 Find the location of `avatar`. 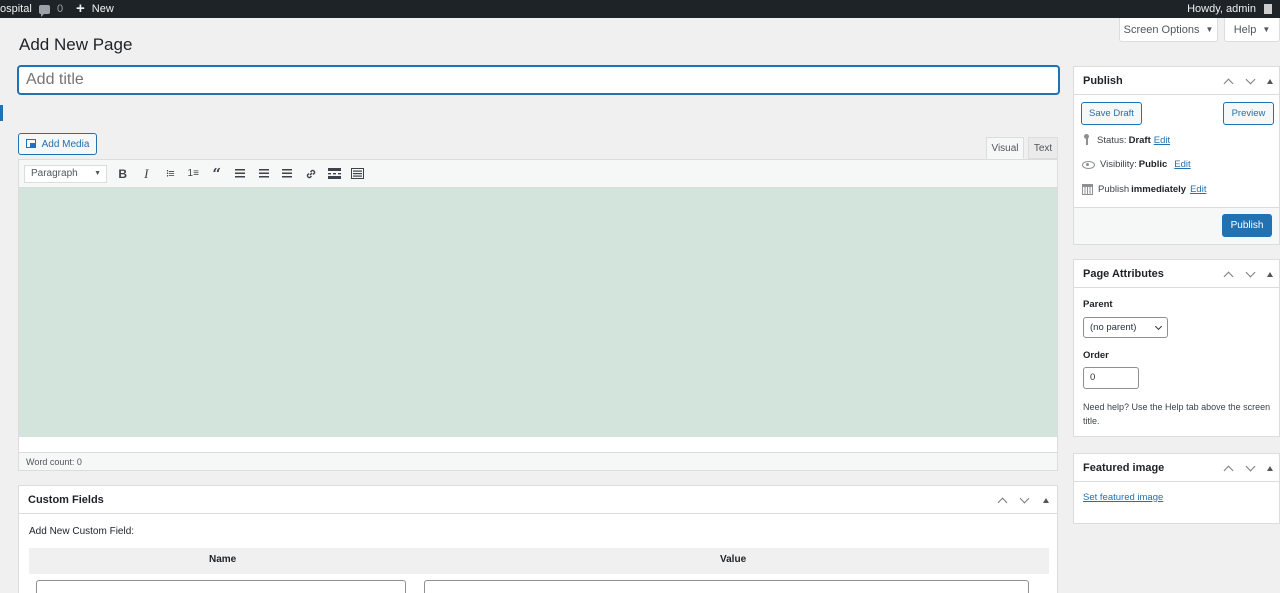

avatar is located at coordinates (1268, 9).